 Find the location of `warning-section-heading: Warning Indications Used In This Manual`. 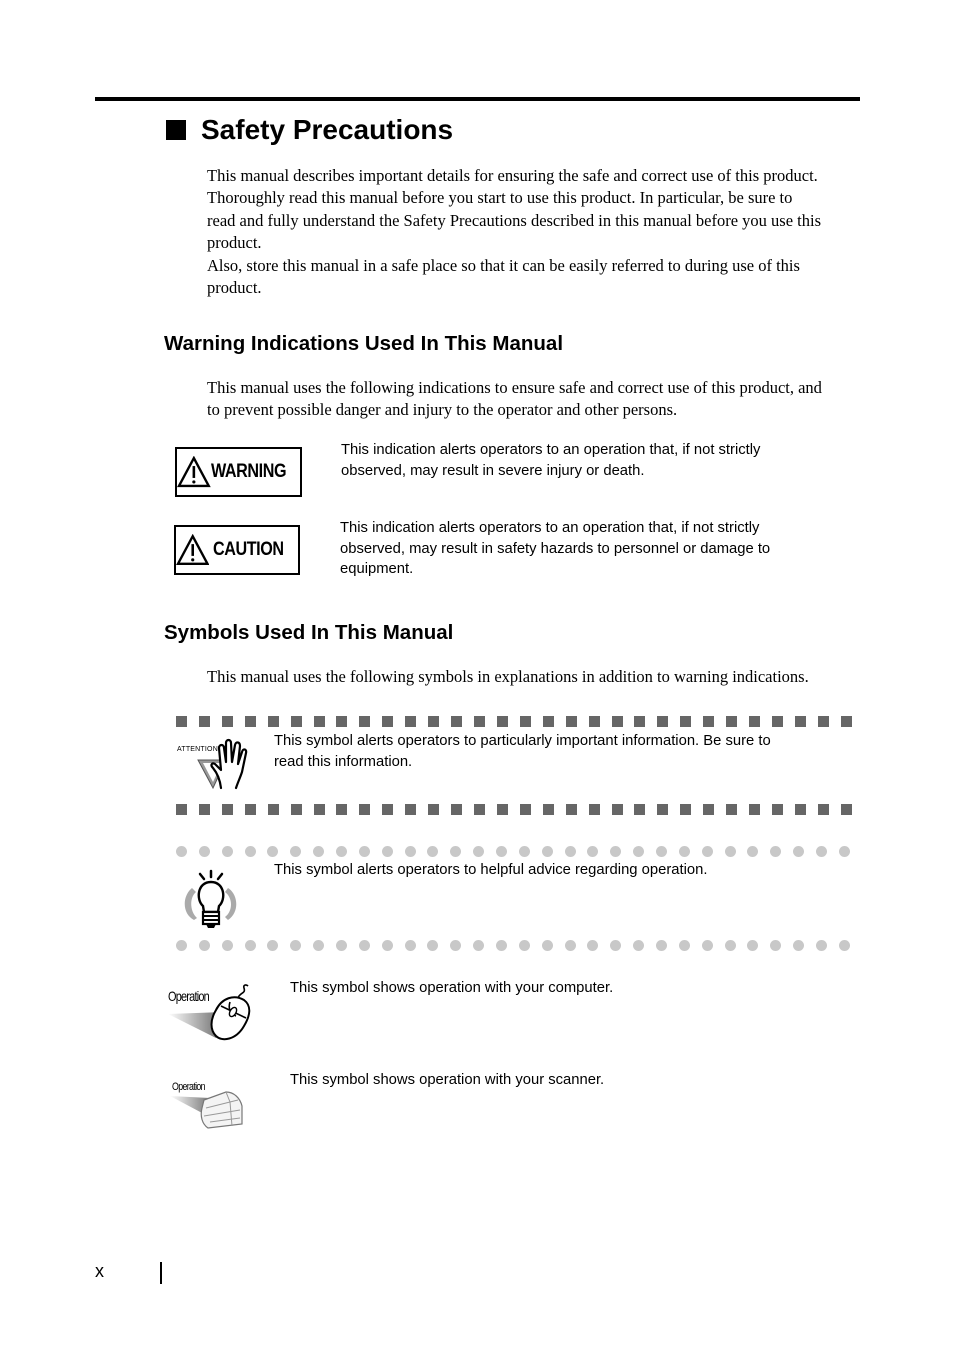

warning-section-heading: Warning Indications Used In This Manual is located at coordinates (364, 343).